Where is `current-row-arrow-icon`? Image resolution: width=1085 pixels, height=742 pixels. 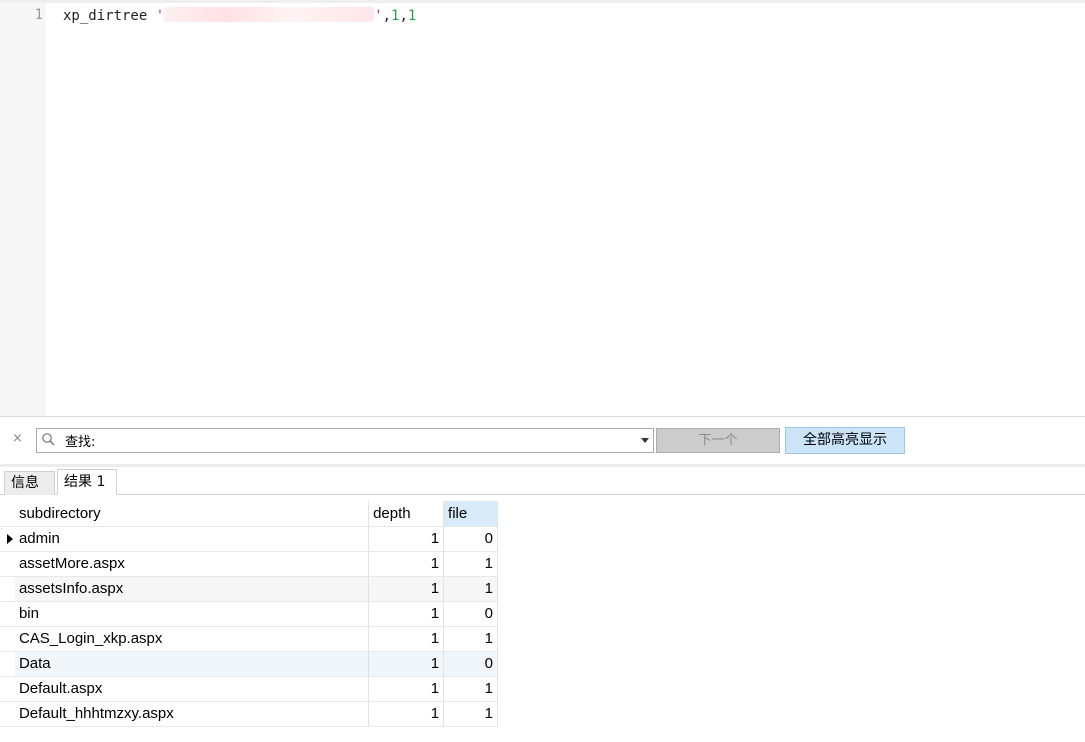 current-row-arrow-icon is located at coordinates (10, 538).